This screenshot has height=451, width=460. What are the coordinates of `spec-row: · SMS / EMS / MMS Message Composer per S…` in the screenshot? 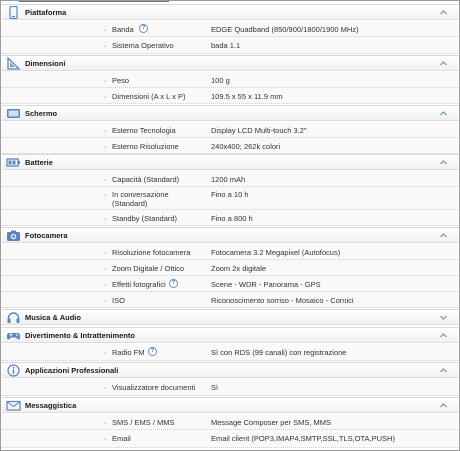 It's located at (230, 422).